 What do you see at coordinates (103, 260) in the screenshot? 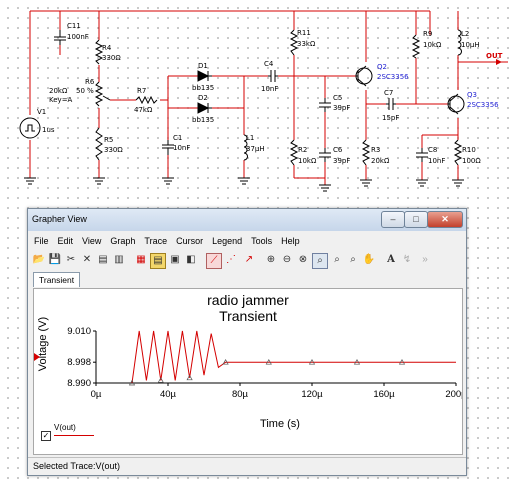
I see `paste-icon: ▤` at bounding box center [103, 260].